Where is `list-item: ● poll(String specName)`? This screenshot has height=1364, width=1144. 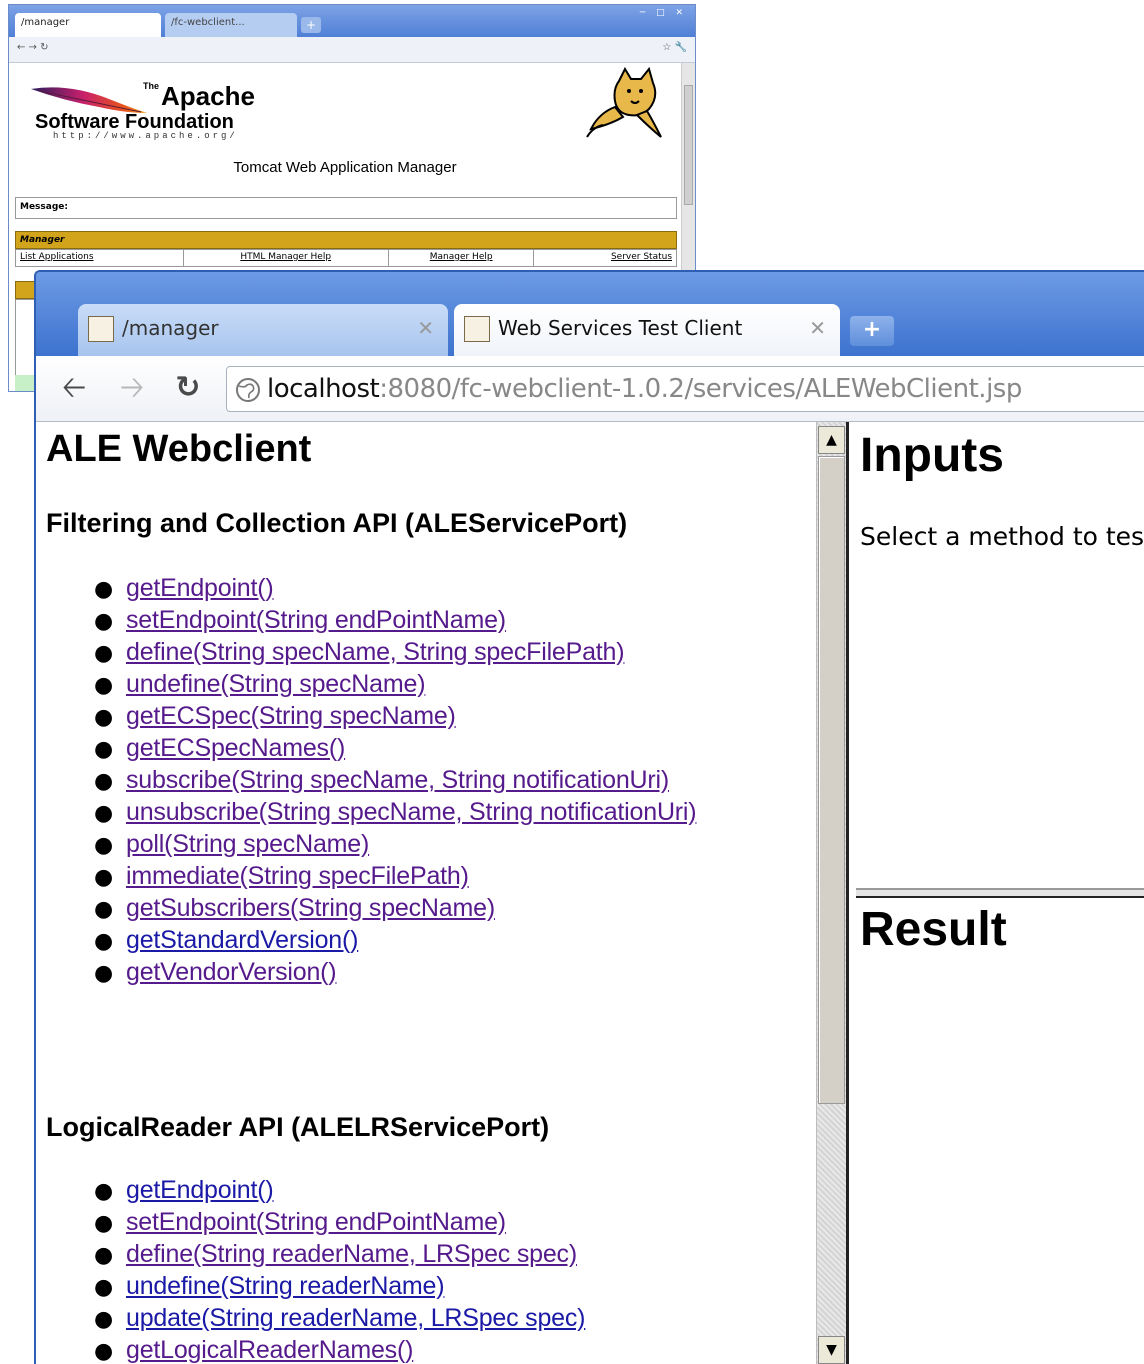 list-item: ● poll(String specName) is located at coordinates (394, 846).